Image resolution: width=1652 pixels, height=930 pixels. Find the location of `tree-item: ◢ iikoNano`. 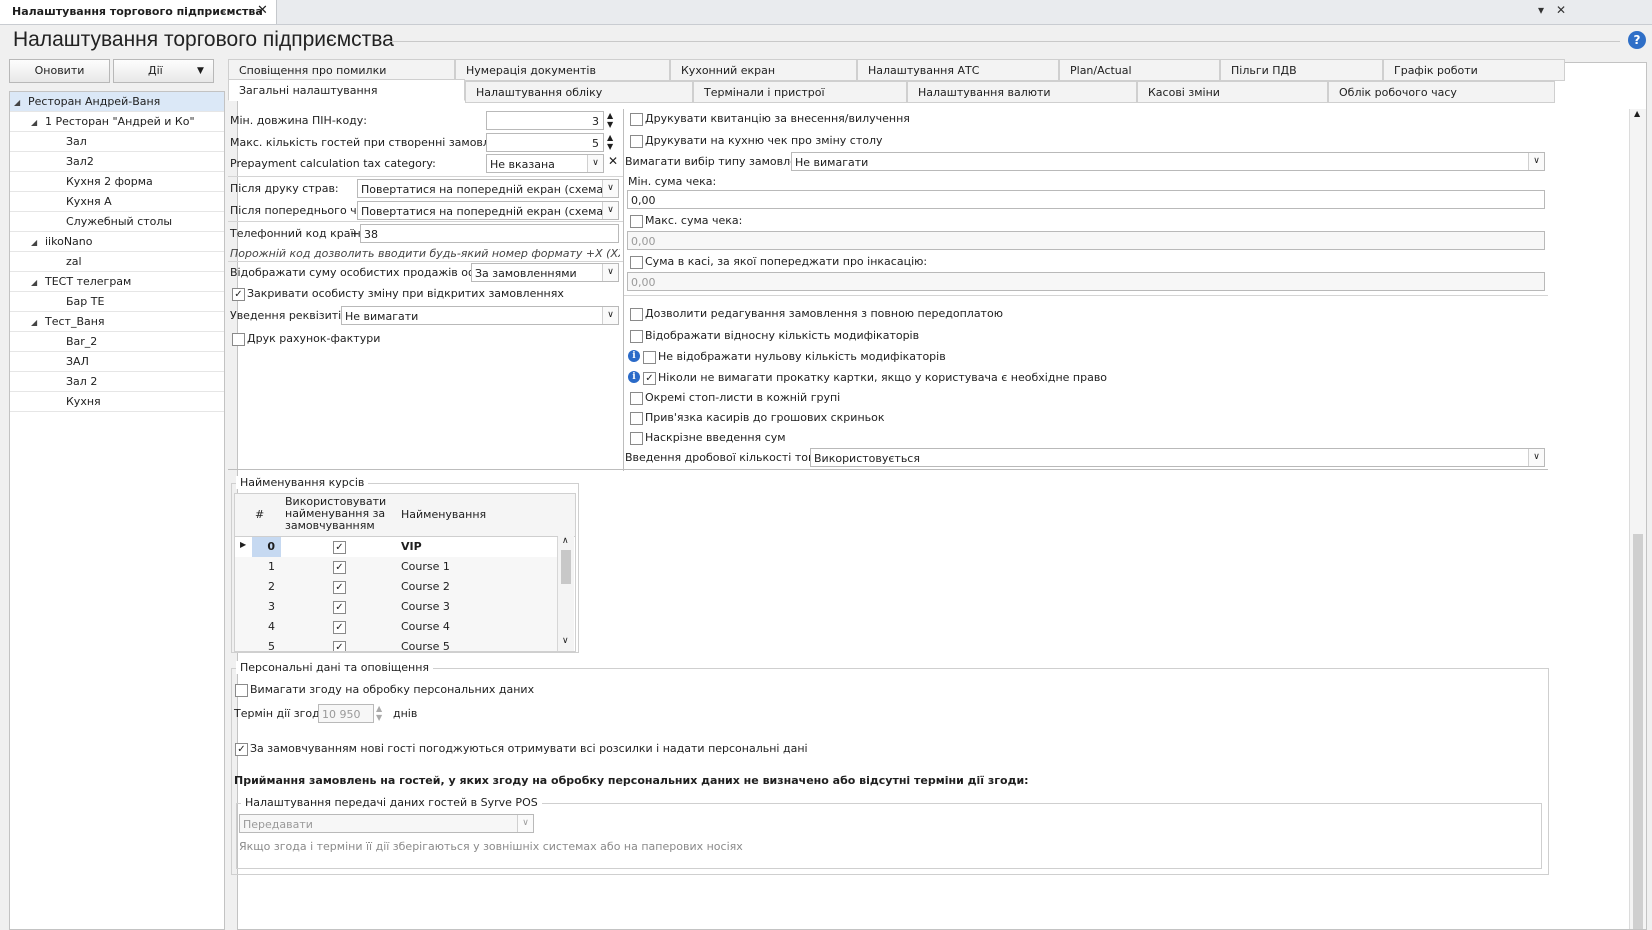

tree-item: ◢ iikoNano is located at coordinates (117, 242).